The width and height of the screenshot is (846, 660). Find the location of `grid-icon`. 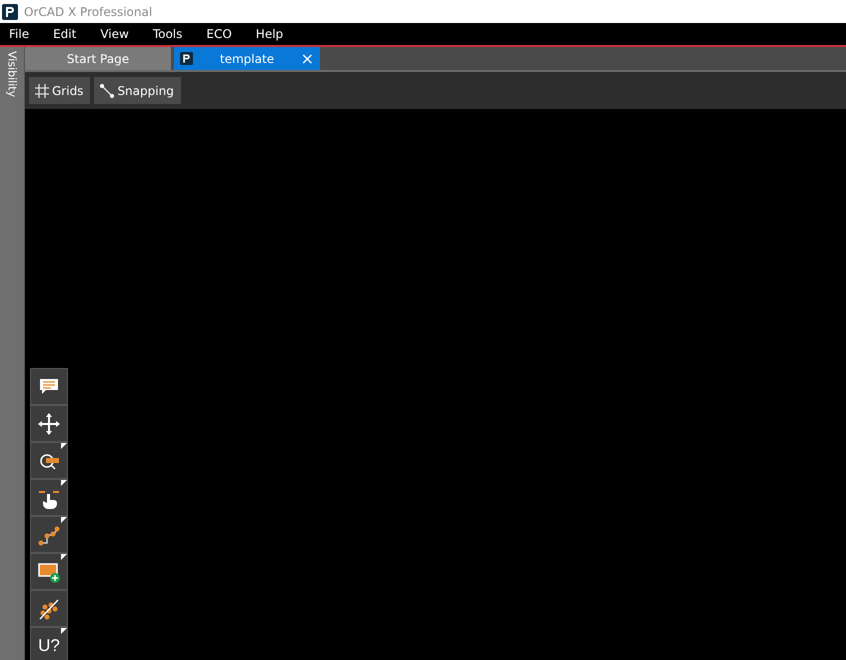

grid-icon is located at coordinates (42, 90).